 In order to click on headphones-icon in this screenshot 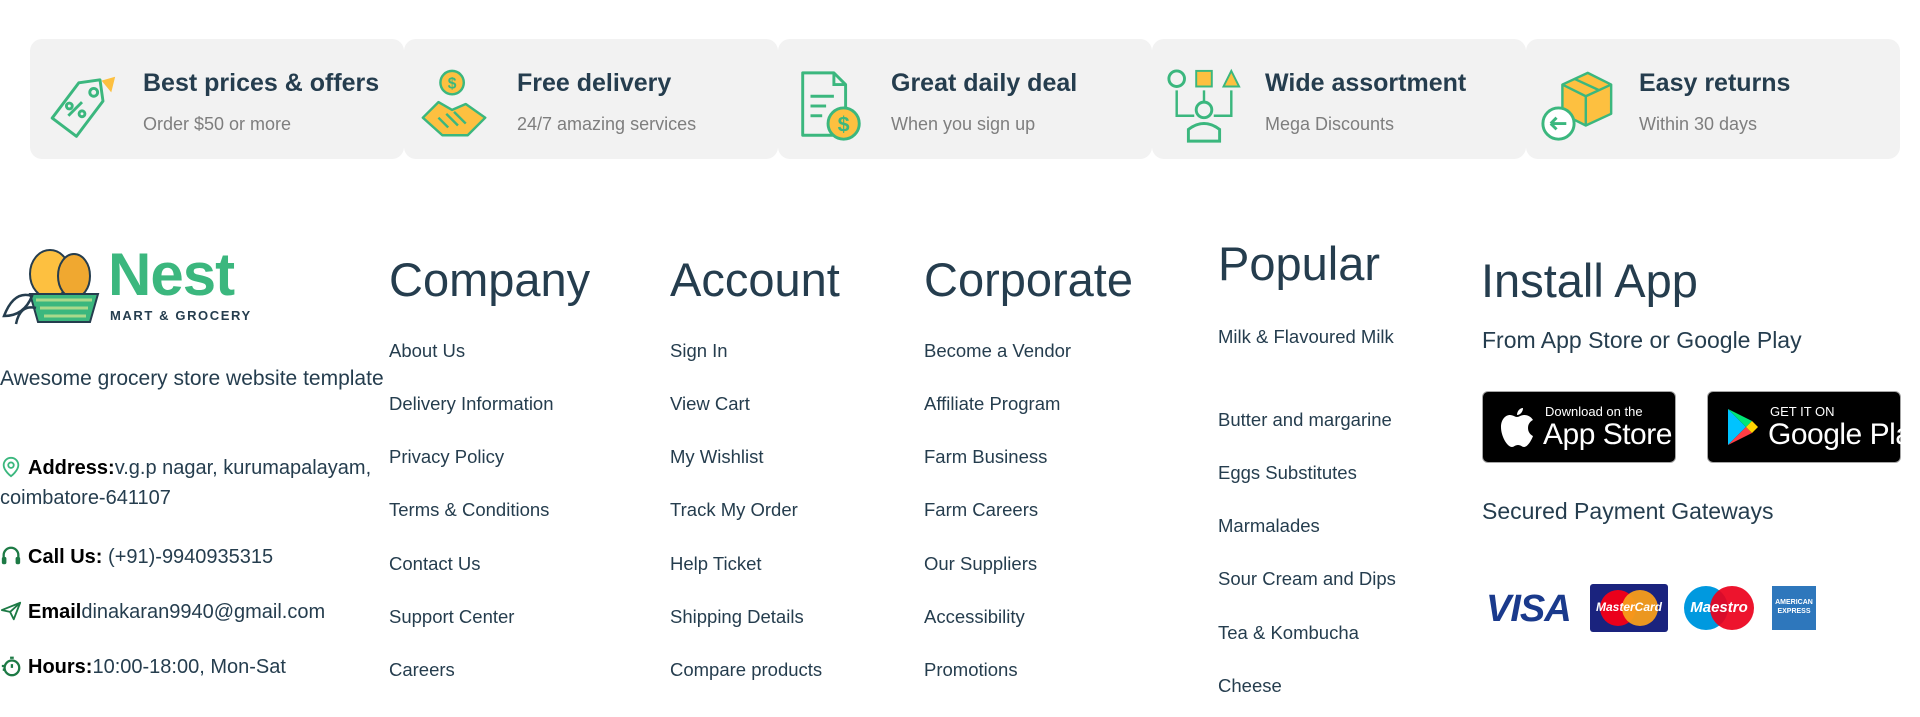, I will do `click(11, 555)`.